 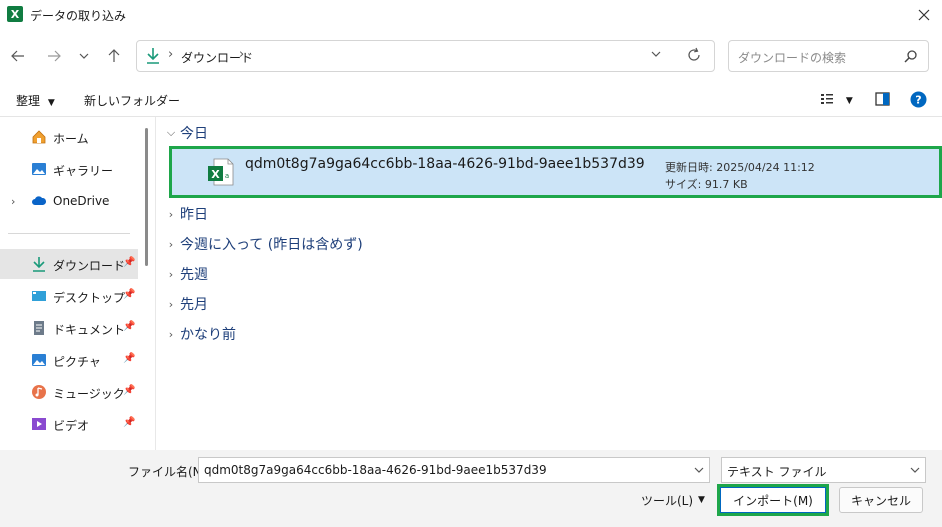 I want to click on sidebar-item-label: デスクトップ, so click(x=89, y=298).